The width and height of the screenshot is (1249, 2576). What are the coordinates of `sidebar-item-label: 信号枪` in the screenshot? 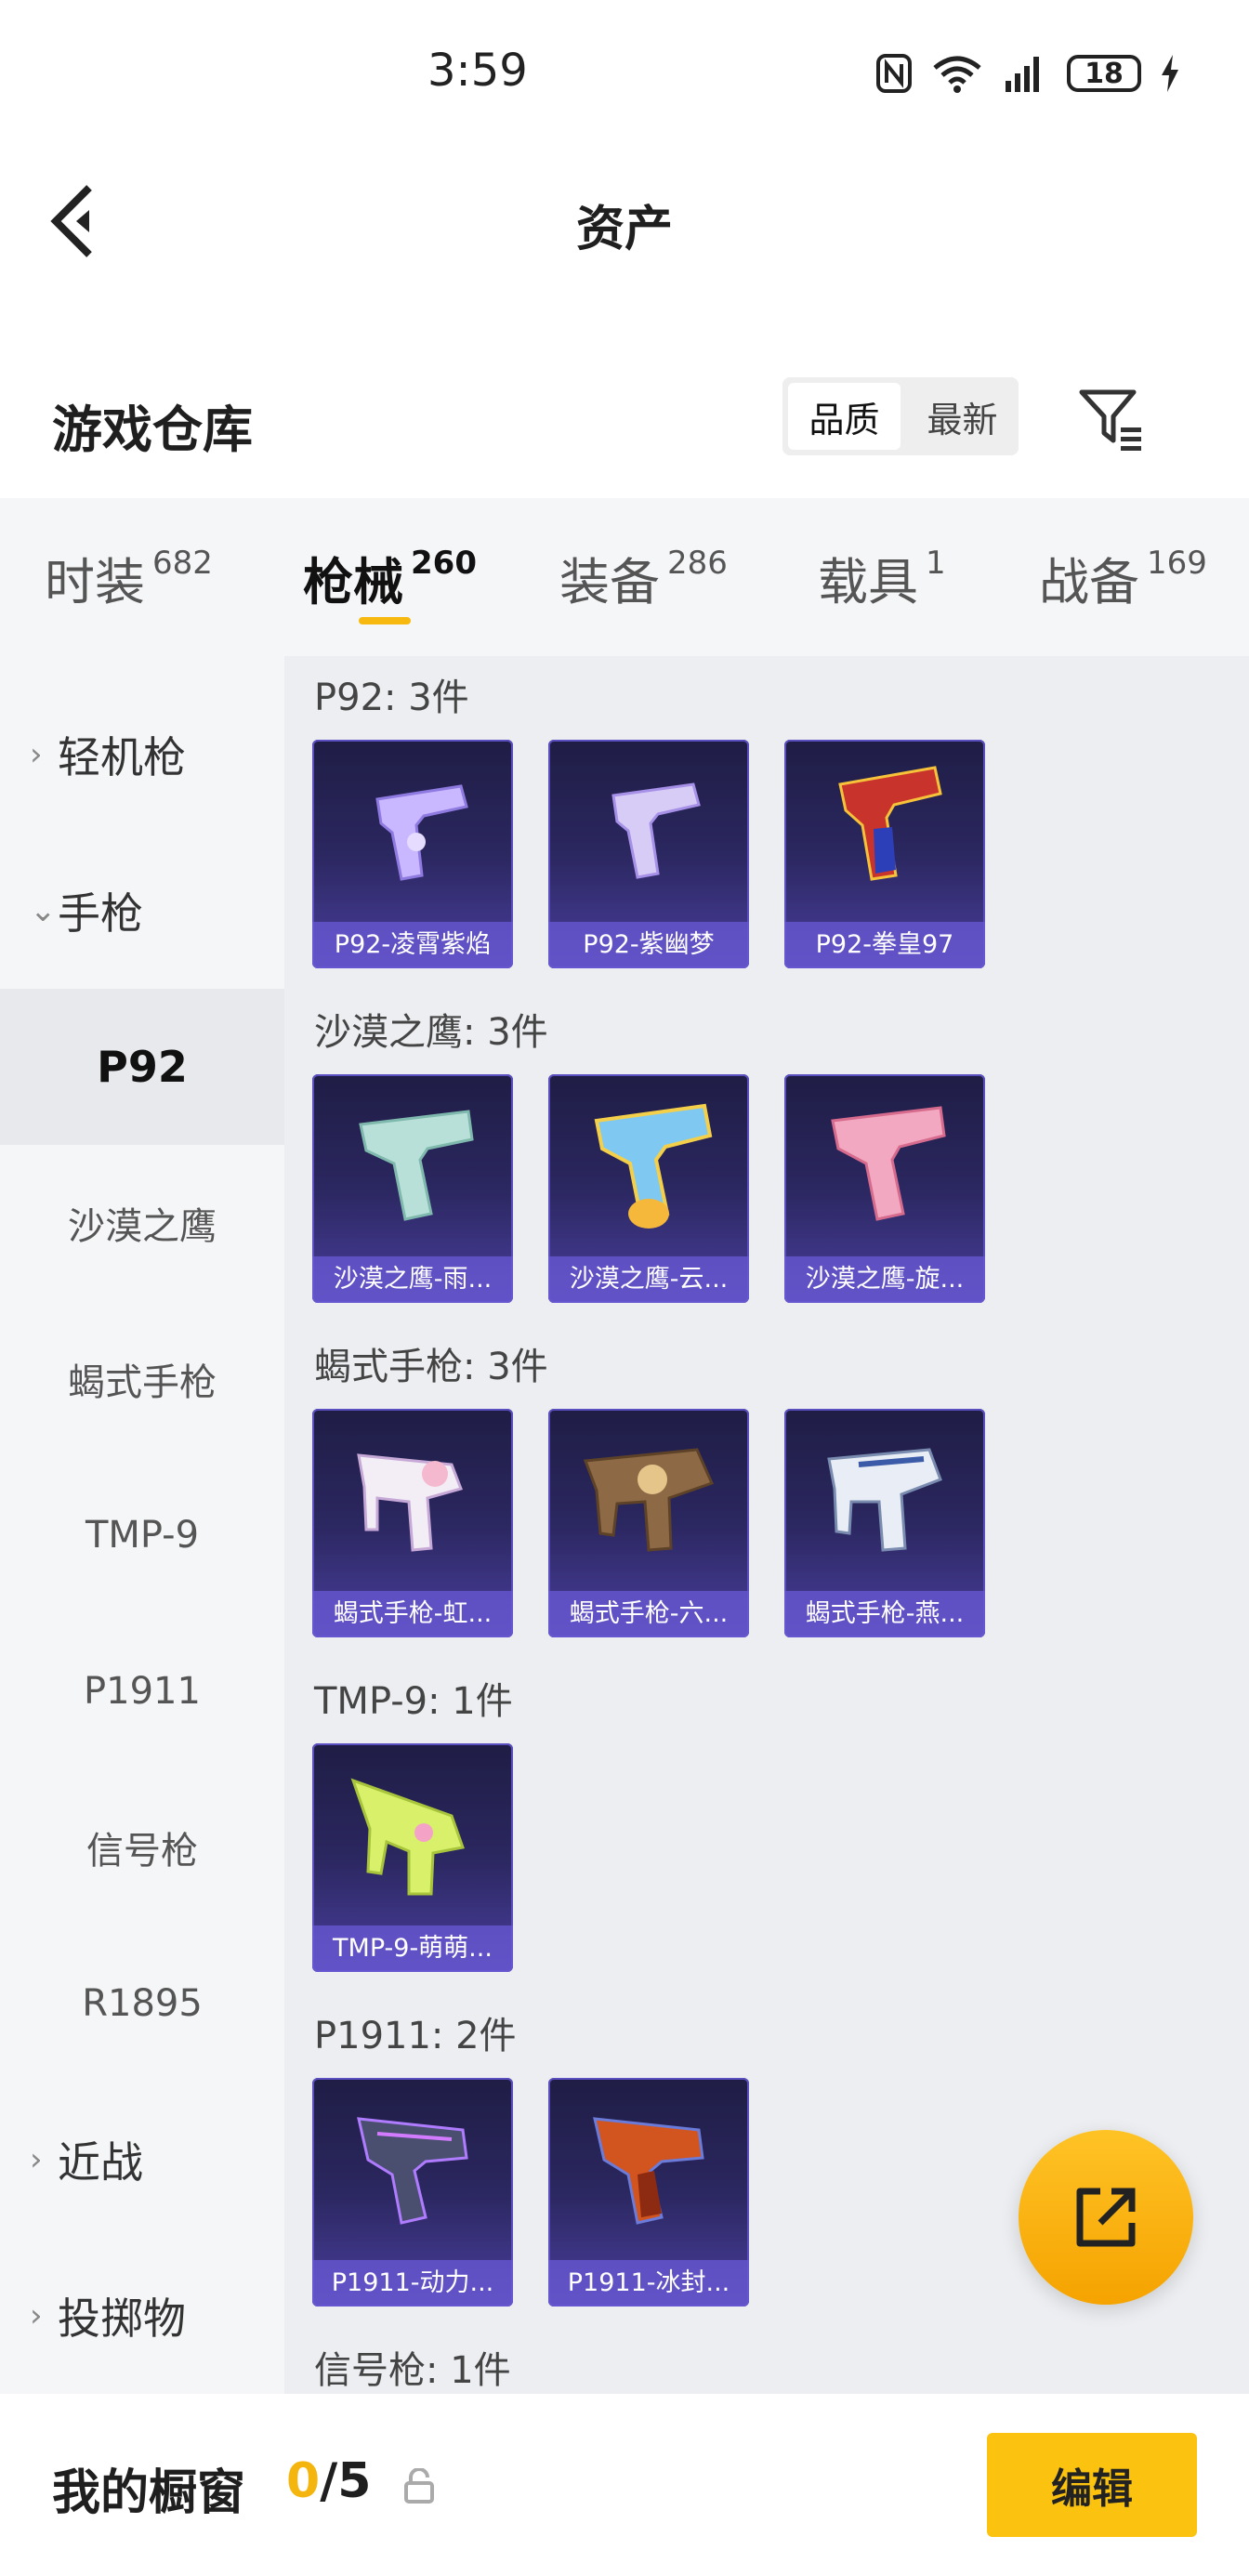 It's located at (142, 1851).